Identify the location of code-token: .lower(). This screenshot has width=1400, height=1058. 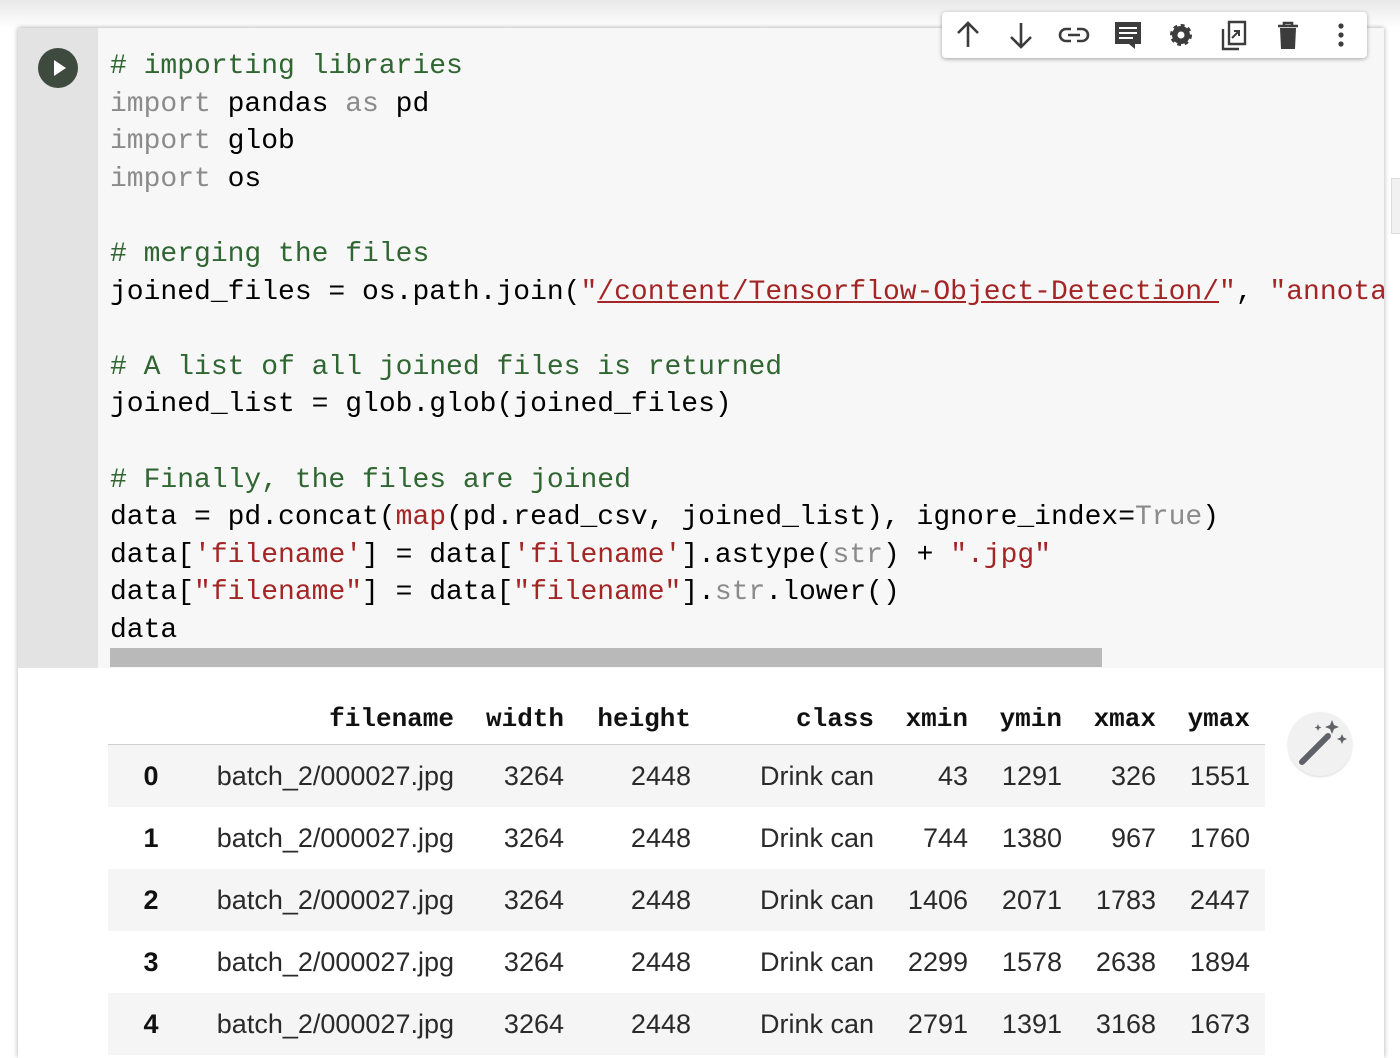
(832, 593).